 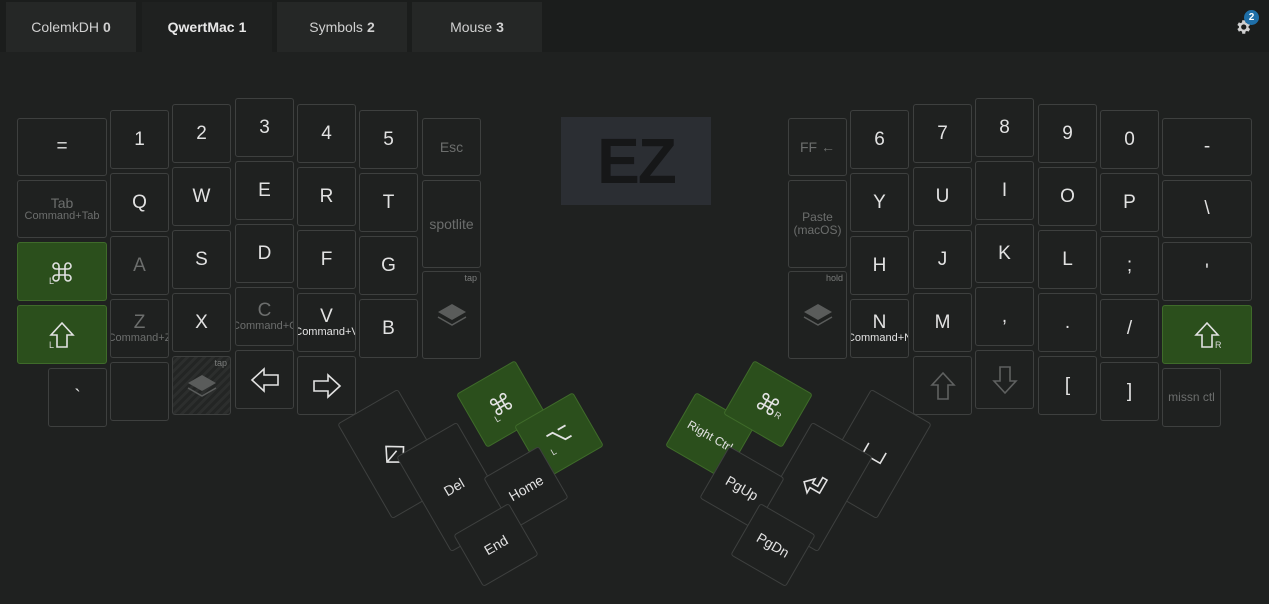 I want to click on key-4: 4, so click(x=326, y=133).